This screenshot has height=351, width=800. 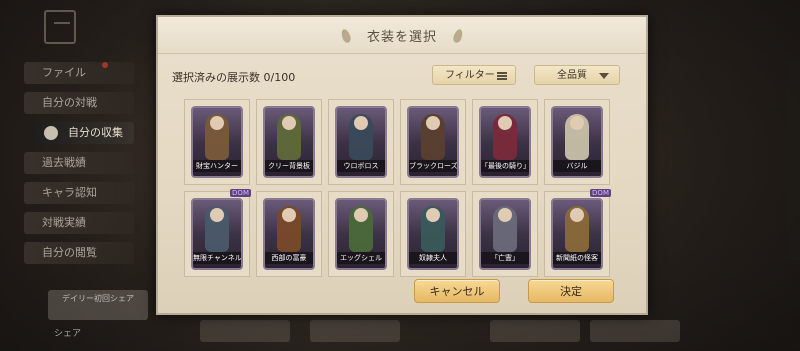 I want to click on menu-item-label: 自分の閲覧, so click(x=69, y=252).